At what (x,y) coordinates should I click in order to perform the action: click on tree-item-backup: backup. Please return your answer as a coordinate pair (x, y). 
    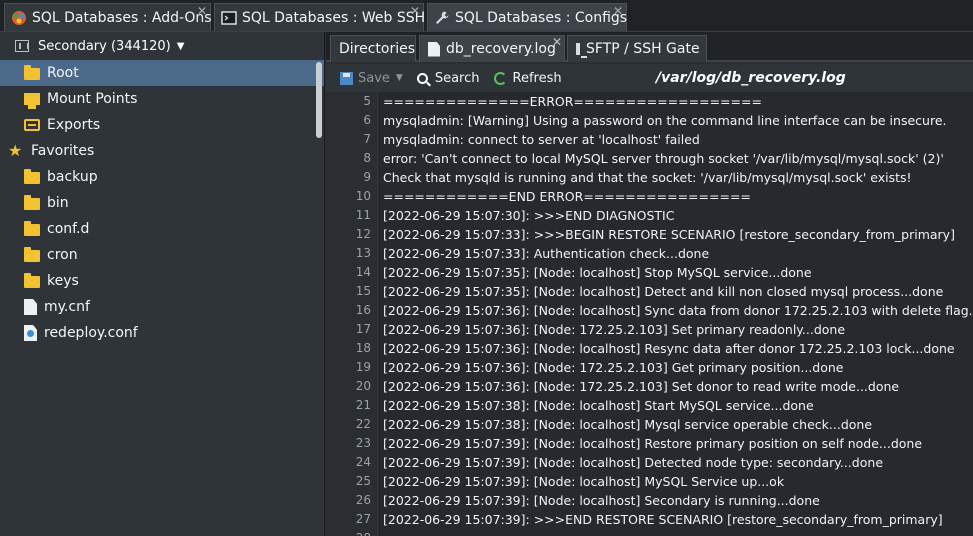
    Looking at the image, I should click on (162, 177).